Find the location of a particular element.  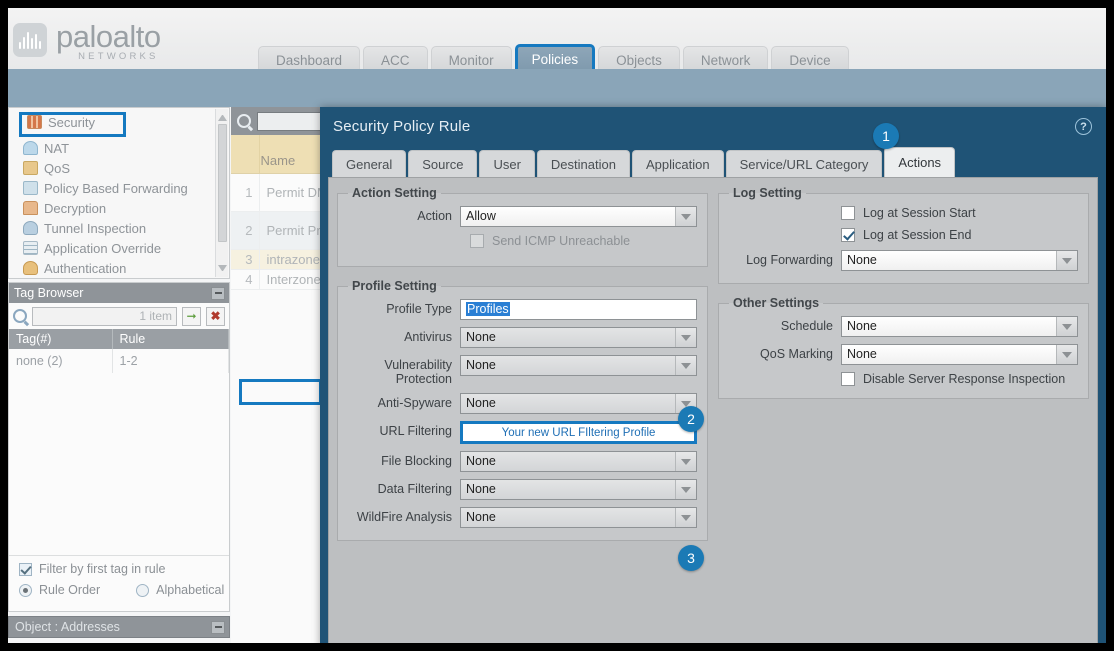

tag-column-header: Tag(#) is located at coordinates (61, 339).